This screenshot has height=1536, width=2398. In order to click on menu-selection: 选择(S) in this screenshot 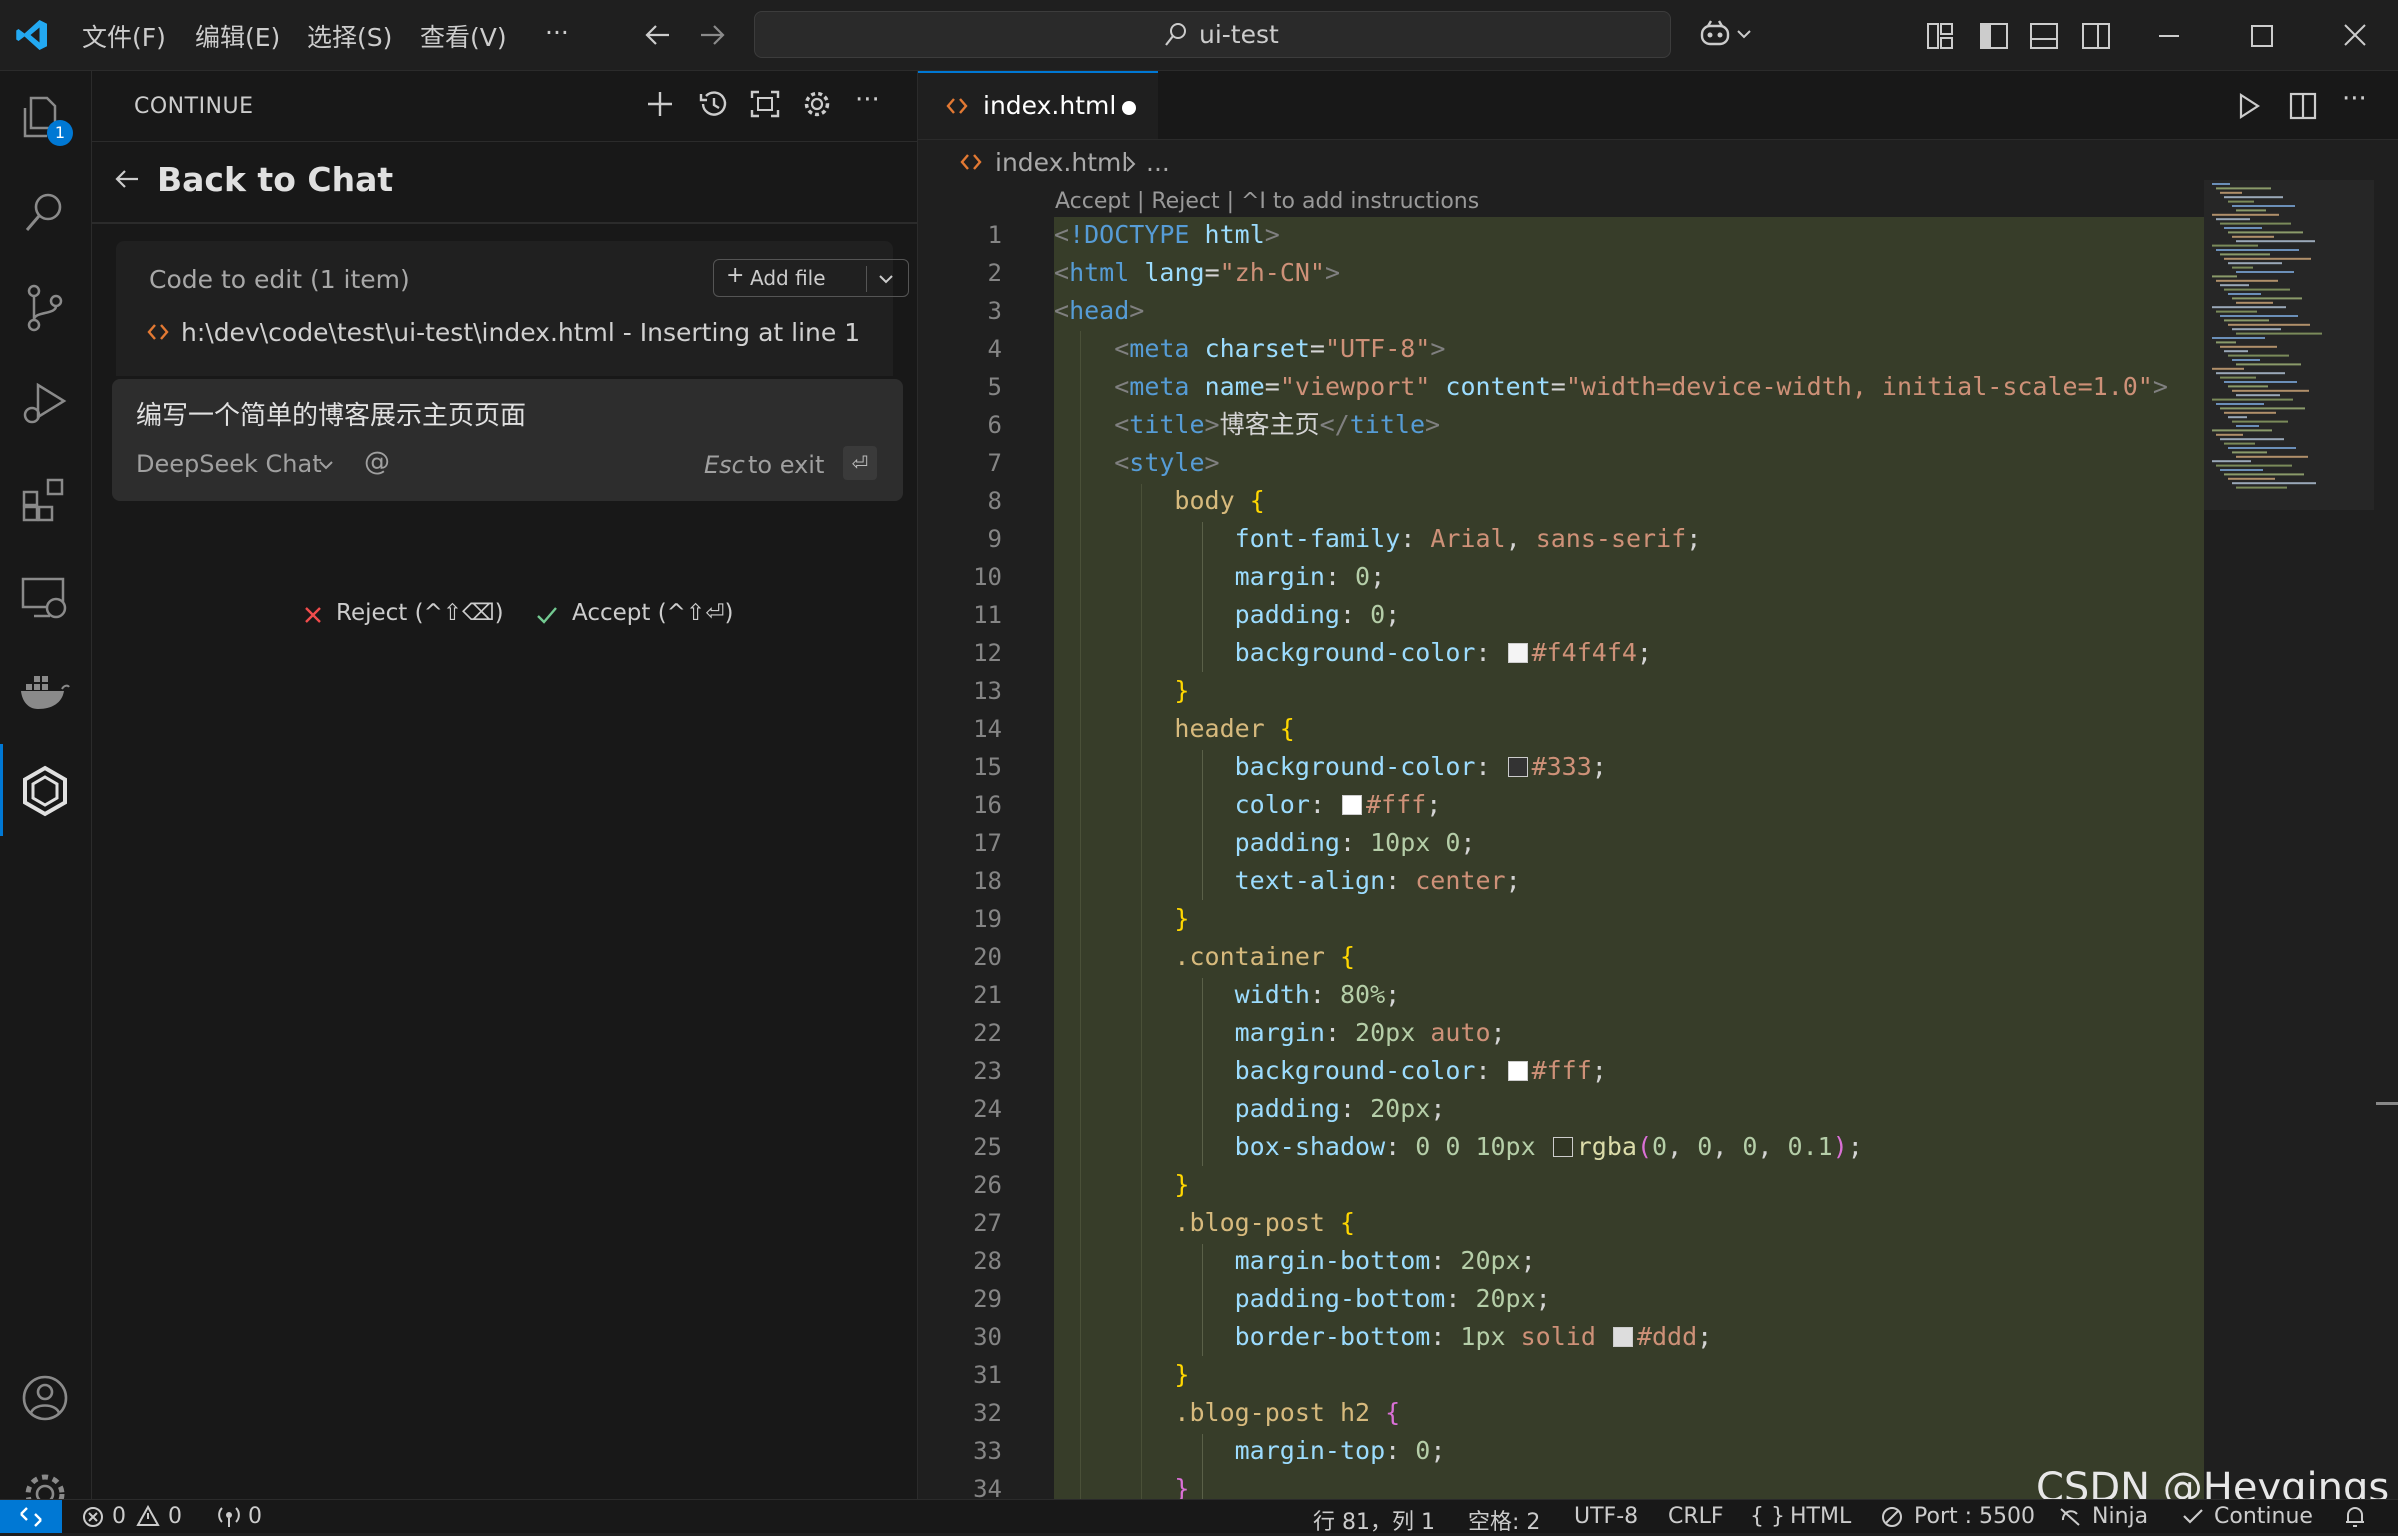, I will do `click(349, 36)`.